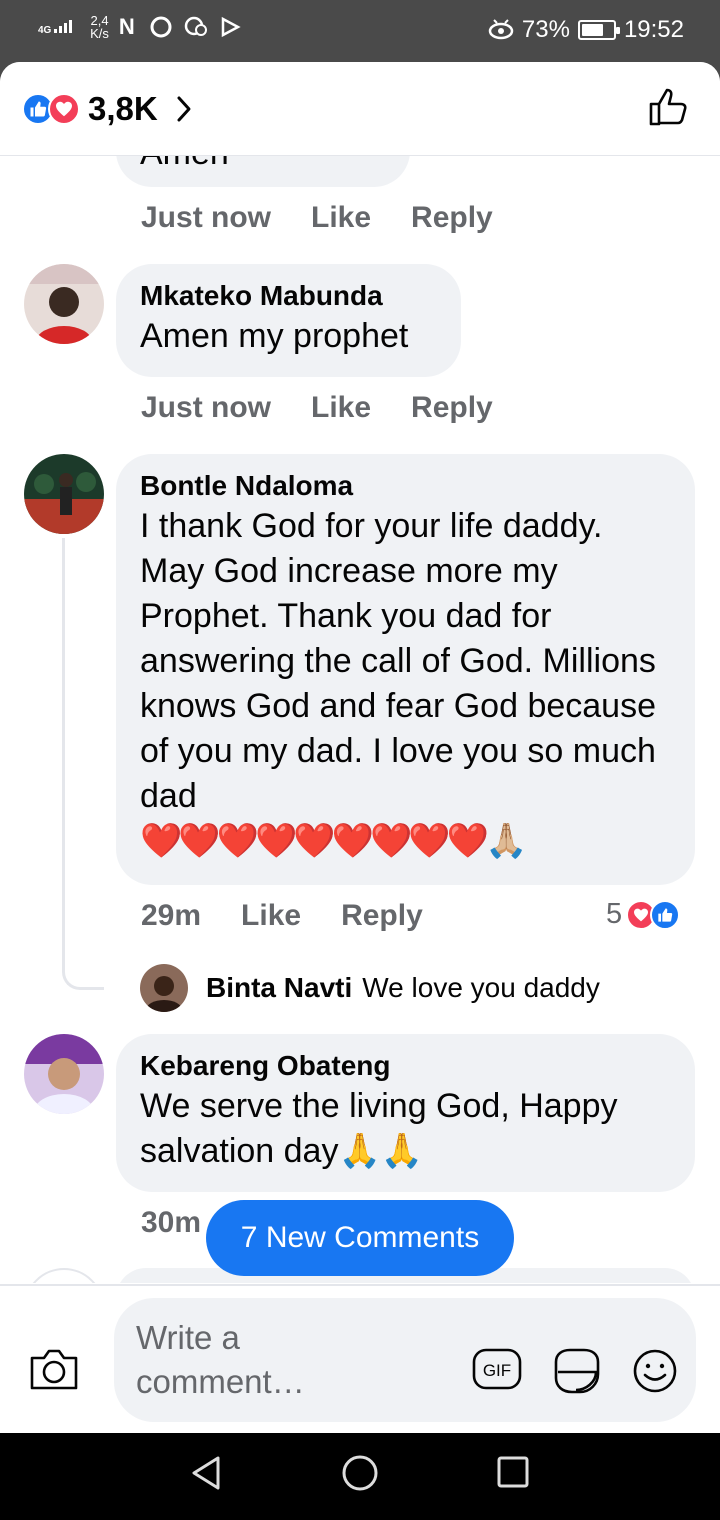 The height and width of the screenshot is (1520, 720). I want to click on comment-composer: Write a comment… GIF, so click(360, 1358).